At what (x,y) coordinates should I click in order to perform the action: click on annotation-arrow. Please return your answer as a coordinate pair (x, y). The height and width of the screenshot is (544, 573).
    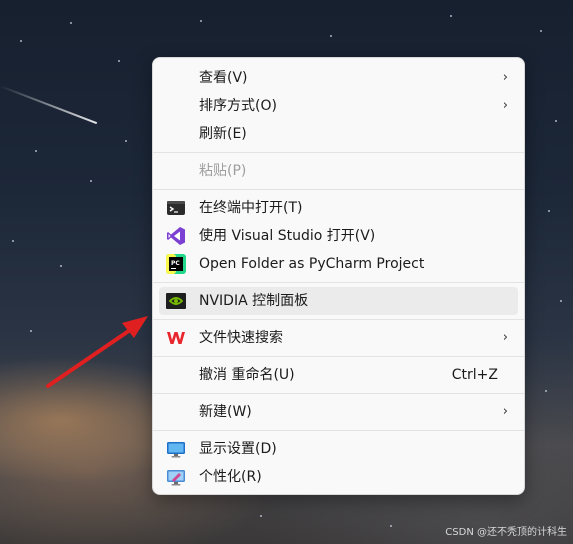
    Looking at the image, I should click on (97, 352).